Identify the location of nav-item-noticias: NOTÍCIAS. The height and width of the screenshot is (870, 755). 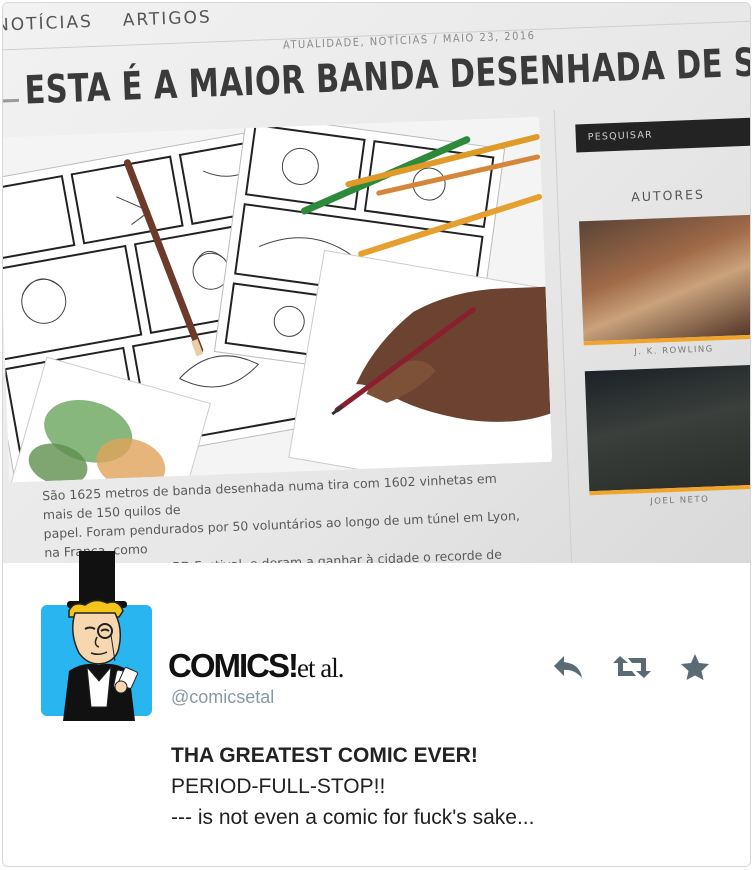
(48, 23).